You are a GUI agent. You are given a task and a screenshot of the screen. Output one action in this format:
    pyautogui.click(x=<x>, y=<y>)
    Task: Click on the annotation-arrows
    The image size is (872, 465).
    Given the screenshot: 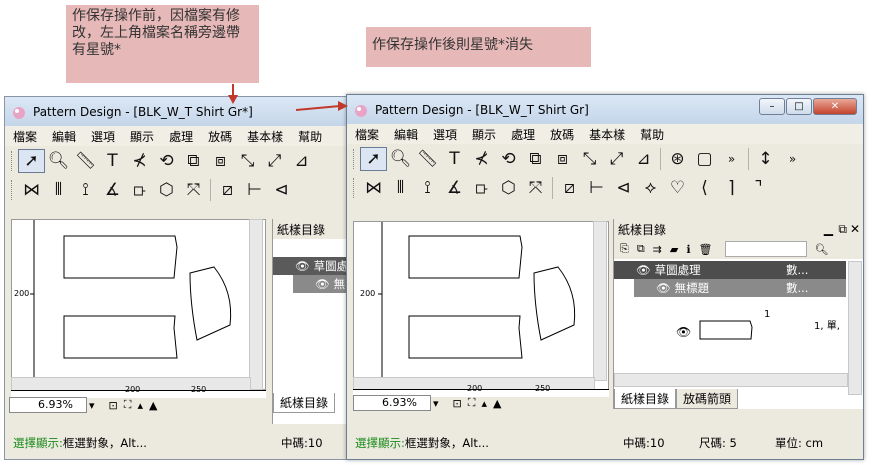 What is the action you would take?
    pyautogui.click(x=288, y=97)
    